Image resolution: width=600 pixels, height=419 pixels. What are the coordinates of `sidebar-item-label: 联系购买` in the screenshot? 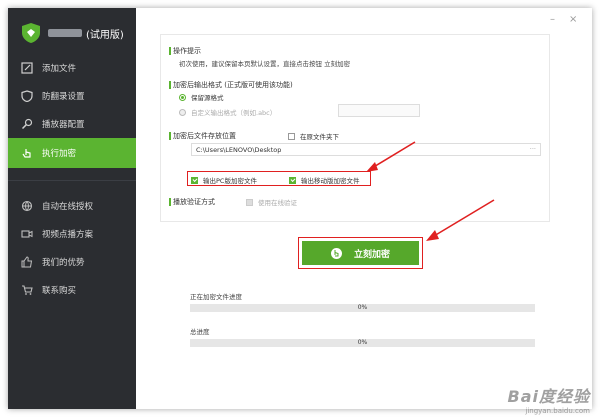 It's located at (59, 291).